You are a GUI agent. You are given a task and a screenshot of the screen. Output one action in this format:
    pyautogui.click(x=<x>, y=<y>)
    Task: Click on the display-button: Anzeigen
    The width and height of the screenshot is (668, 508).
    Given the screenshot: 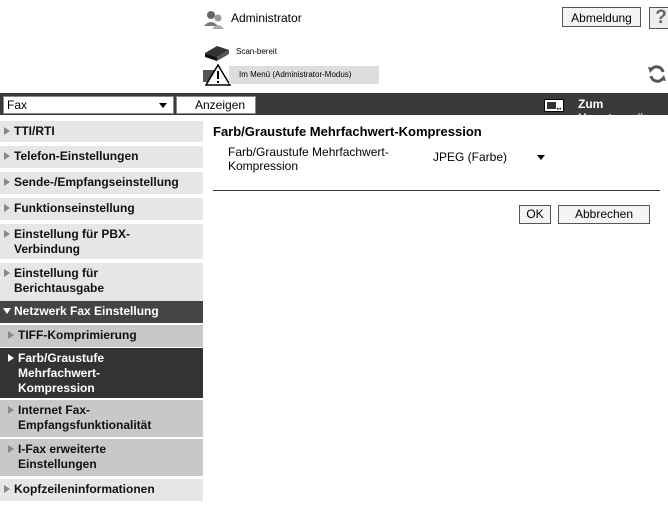 What is the action you would take?
    pyautogui.click(x=216, y=105)
    